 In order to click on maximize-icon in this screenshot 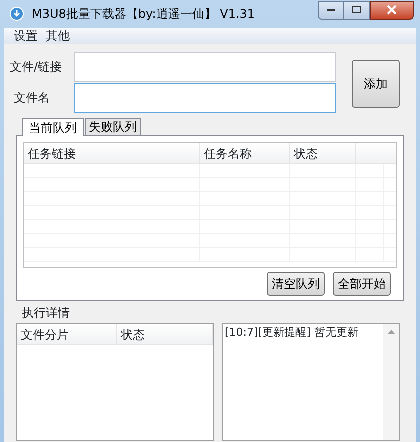, I will do `click(357, 10)`.